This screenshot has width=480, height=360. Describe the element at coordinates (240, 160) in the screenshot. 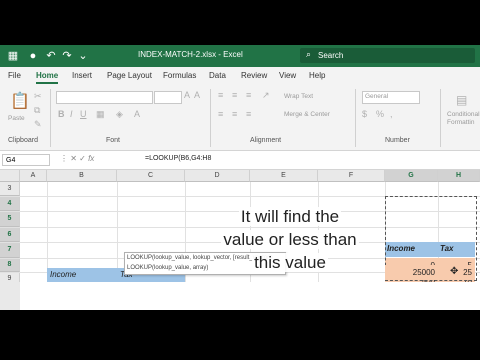

I see `formula-bar: G4 ⋮ ✕ ✓ fx =LOOKUP(B6,G4:H8` at that location.